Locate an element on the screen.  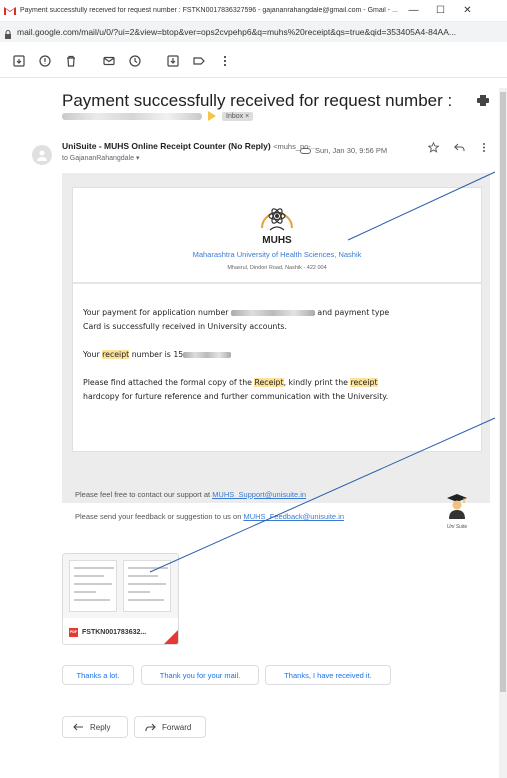
graduate-icon is located at coordinates (457, 506).